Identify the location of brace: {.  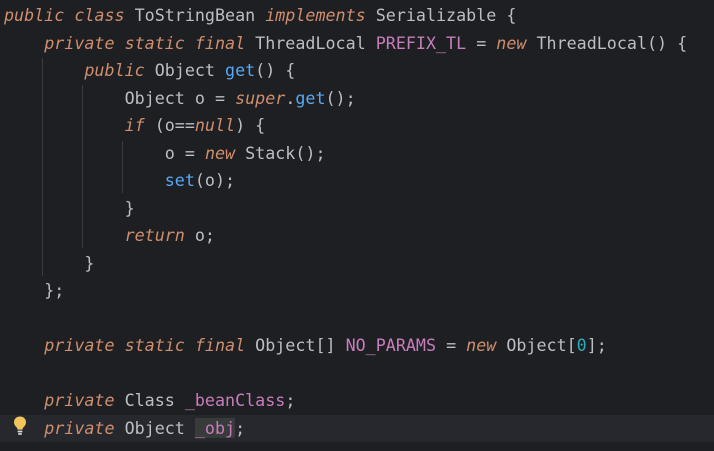
(511, 15).